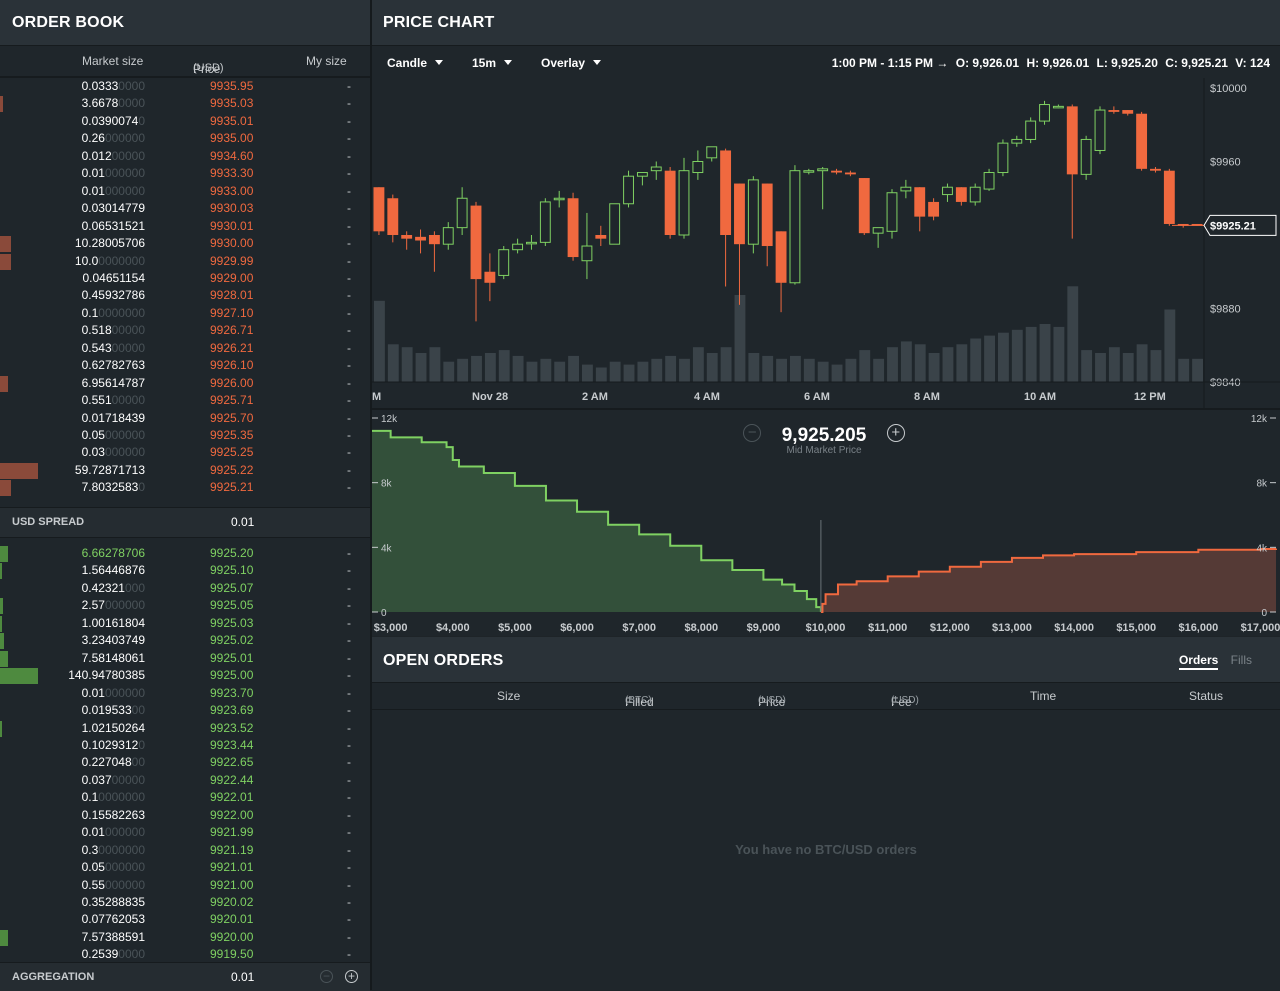 This screenshot has width=1280, height=991. What do you see at coordinates (185, 728) in the screenshot?
I see `order-book-row: 1.02150264 9923.52 -` at bounding box center [185, 728].